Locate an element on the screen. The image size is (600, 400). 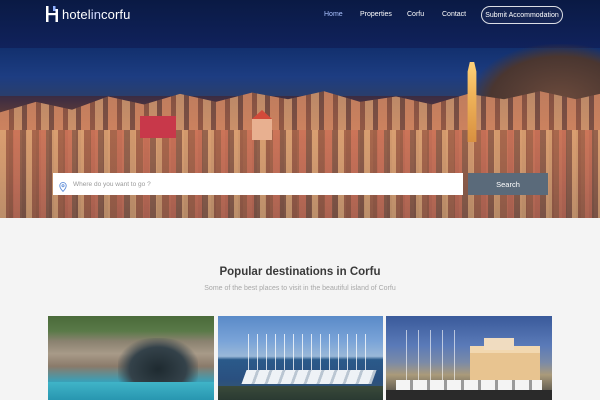
brand-name: hotelincorfu is located at coordinates (96, 14).